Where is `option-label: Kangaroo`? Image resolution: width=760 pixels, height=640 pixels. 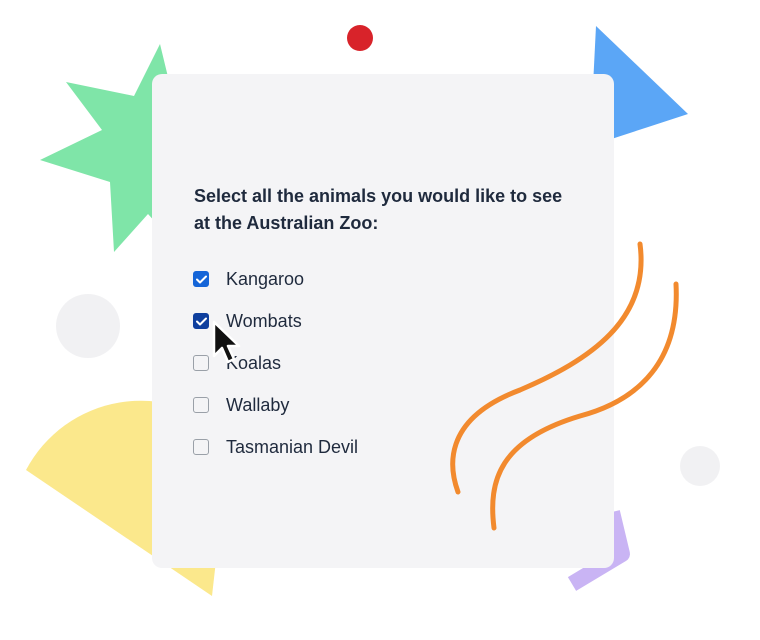 option-label: Kangaroo is located at coordinates (265, 278).